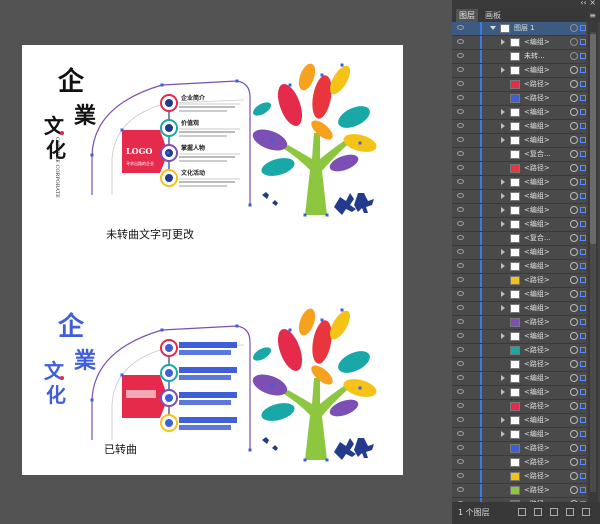 Image resolution: width=600 pixels, height=524 pixels. I want to click on delete-layer-icon, so click(586, 512).